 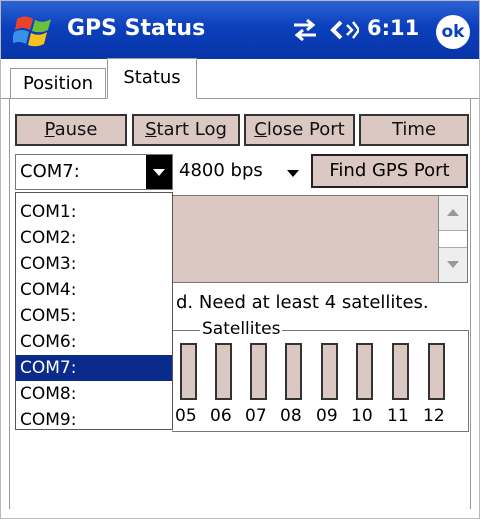 What do you see at coordinates (186, 130) in the screenshot?
I see `start-log-button: Start Log` at bounding box center [186, 130].